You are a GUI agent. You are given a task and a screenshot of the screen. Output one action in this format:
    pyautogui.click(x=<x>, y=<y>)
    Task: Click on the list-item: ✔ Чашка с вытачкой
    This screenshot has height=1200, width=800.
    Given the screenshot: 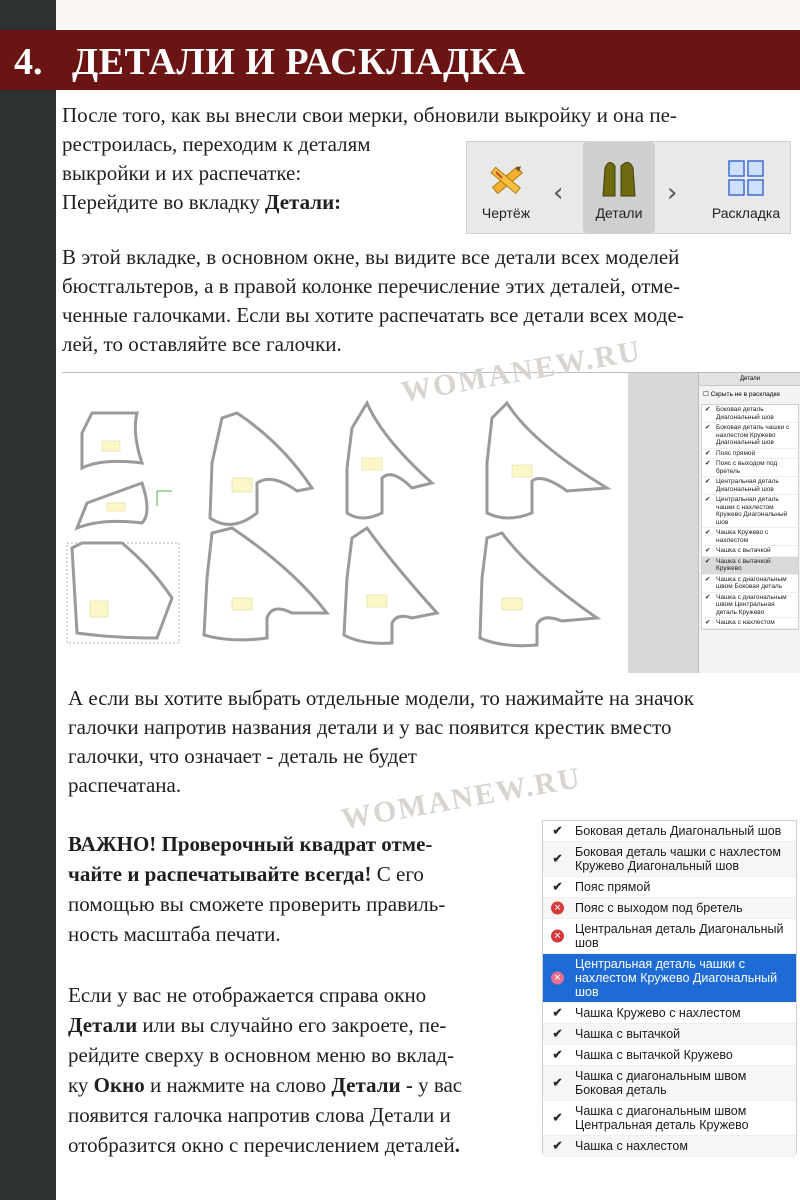 What is the action you would take?
    pyautogui.click(x=669, y=1034)
    